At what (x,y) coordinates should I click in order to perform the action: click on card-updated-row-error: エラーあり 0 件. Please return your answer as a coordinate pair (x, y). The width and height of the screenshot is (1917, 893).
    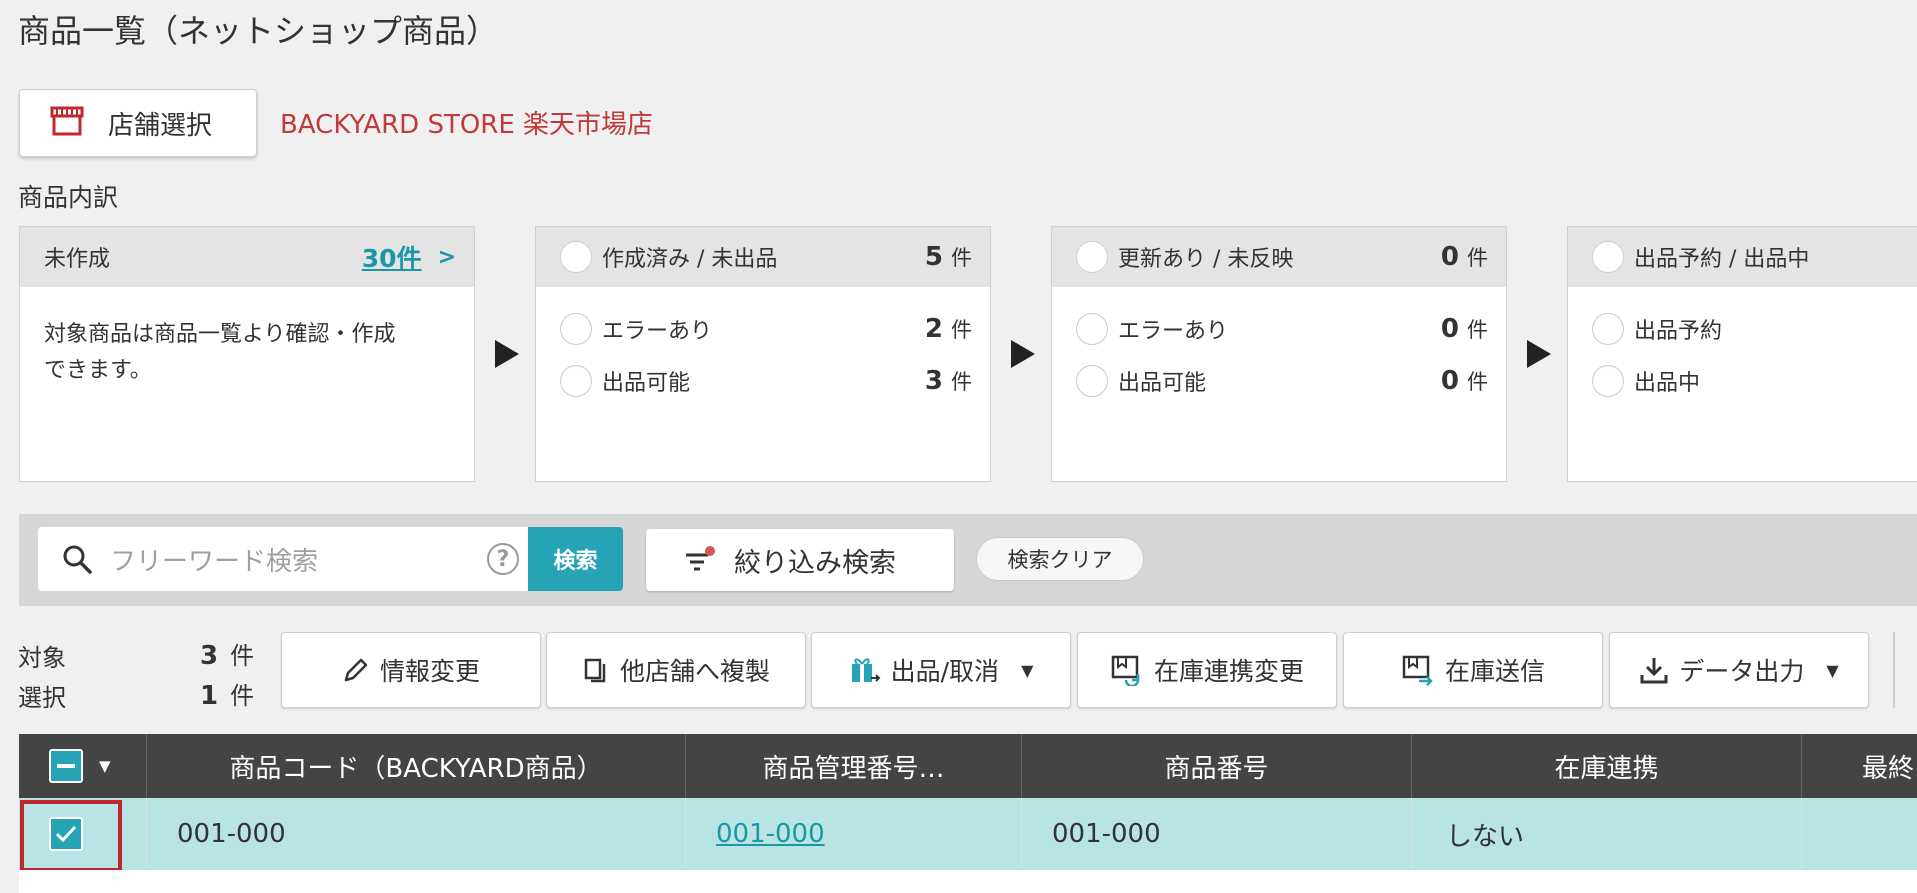
    Looking at the image, I should click on (1279, 329).